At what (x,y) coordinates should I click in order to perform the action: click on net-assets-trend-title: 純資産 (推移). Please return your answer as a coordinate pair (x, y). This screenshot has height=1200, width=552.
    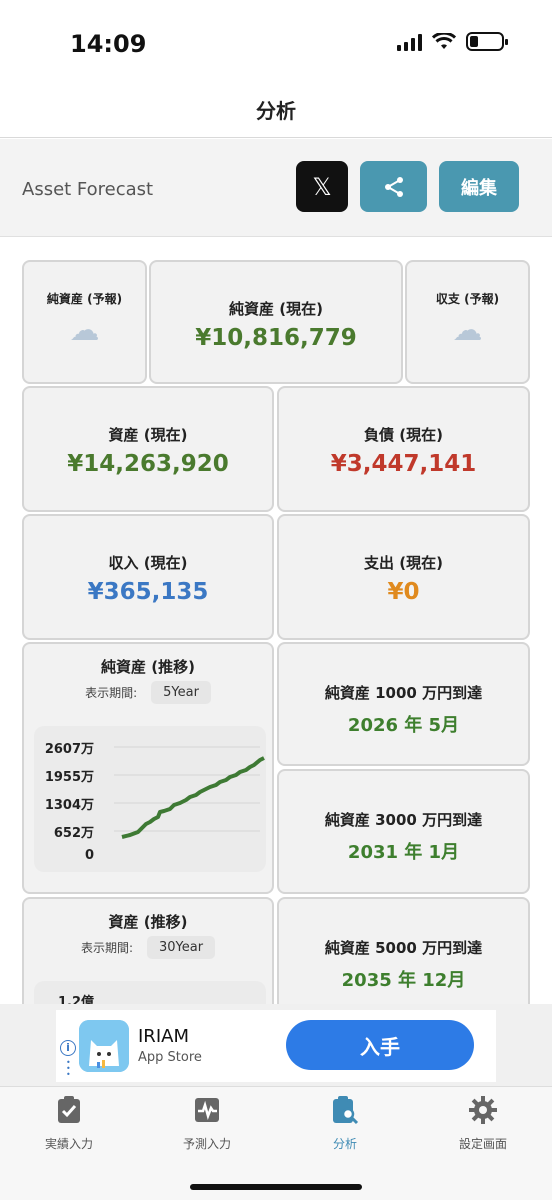
    Looking at the image, I should click on (148, 667).